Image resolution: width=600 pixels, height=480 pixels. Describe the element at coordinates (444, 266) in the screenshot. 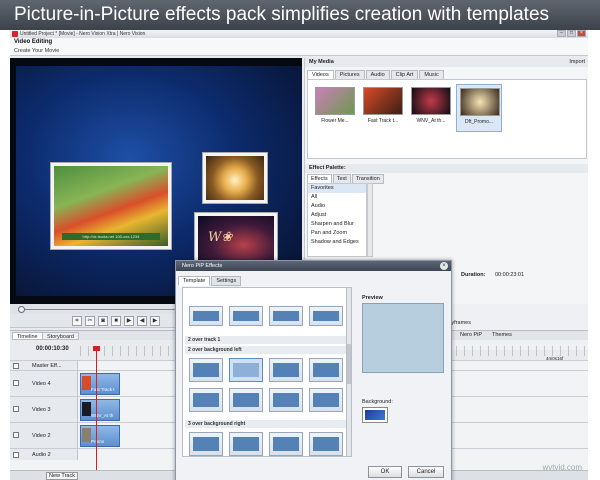

I see `dialog-close-icon: ×` at that location.